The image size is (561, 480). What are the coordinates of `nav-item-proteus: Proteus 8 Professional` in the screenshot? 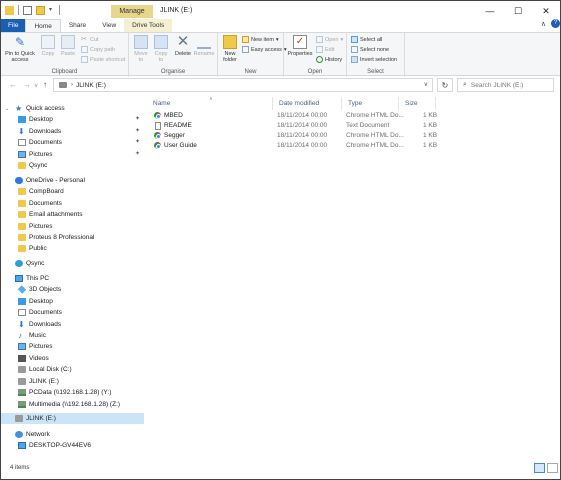 It's located at (72, 237).